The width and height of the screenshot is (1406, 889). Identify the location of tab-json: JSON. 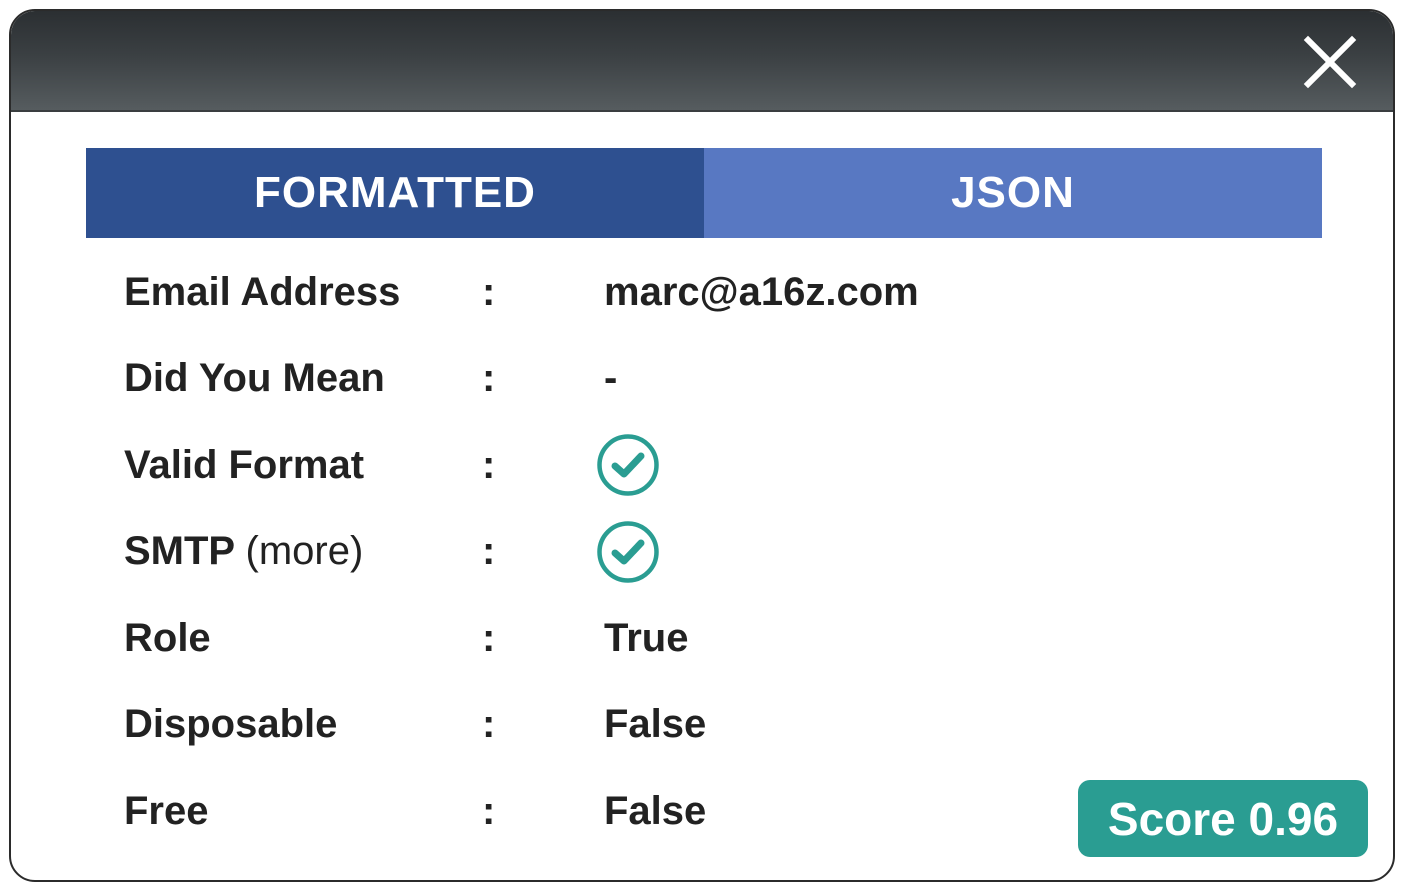
(1013, 193).